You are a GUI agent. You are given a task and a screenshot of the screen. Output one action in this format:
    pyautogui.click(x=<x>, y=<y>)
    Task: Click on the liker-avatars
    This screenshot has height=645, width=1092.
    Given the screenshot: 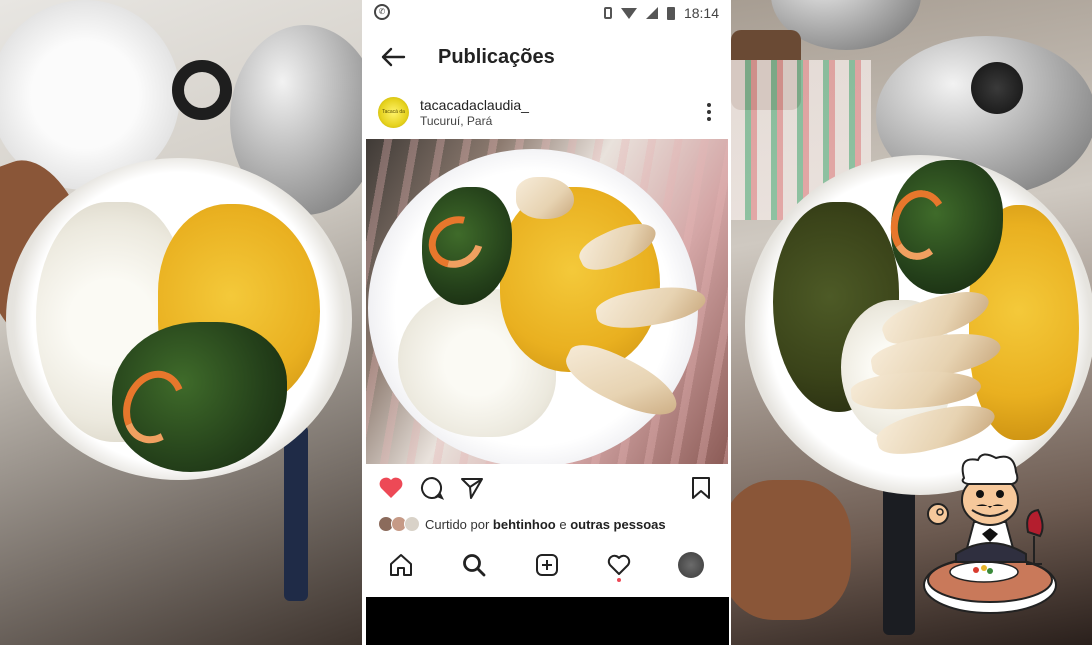 What is the action you would take?
    pyautogui.click(x=399, y=525)
    